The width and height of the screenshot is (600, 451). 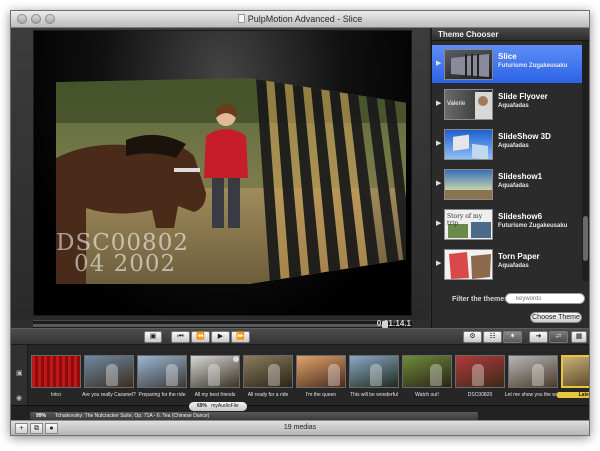 What do you see at coordinates (300, 19) in the screenshot?
I see `title-bar: PulpMotion Advanced - Slice` at bounding box center [300, 19].